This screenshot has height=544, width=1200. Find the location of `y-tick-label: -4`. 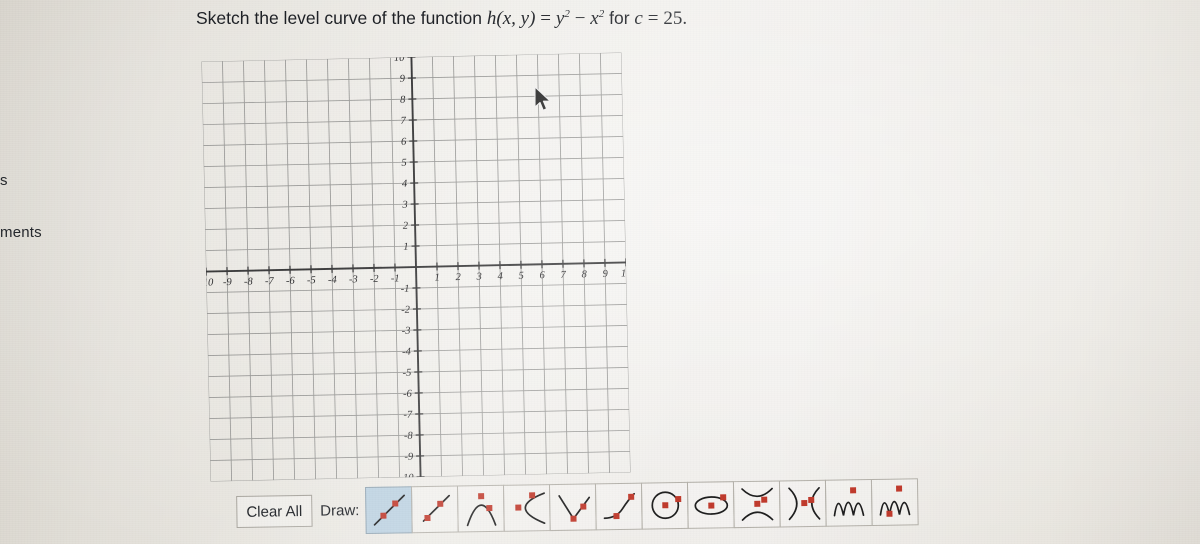

y-tick-label: -4 is located at coordinates (407, 352).